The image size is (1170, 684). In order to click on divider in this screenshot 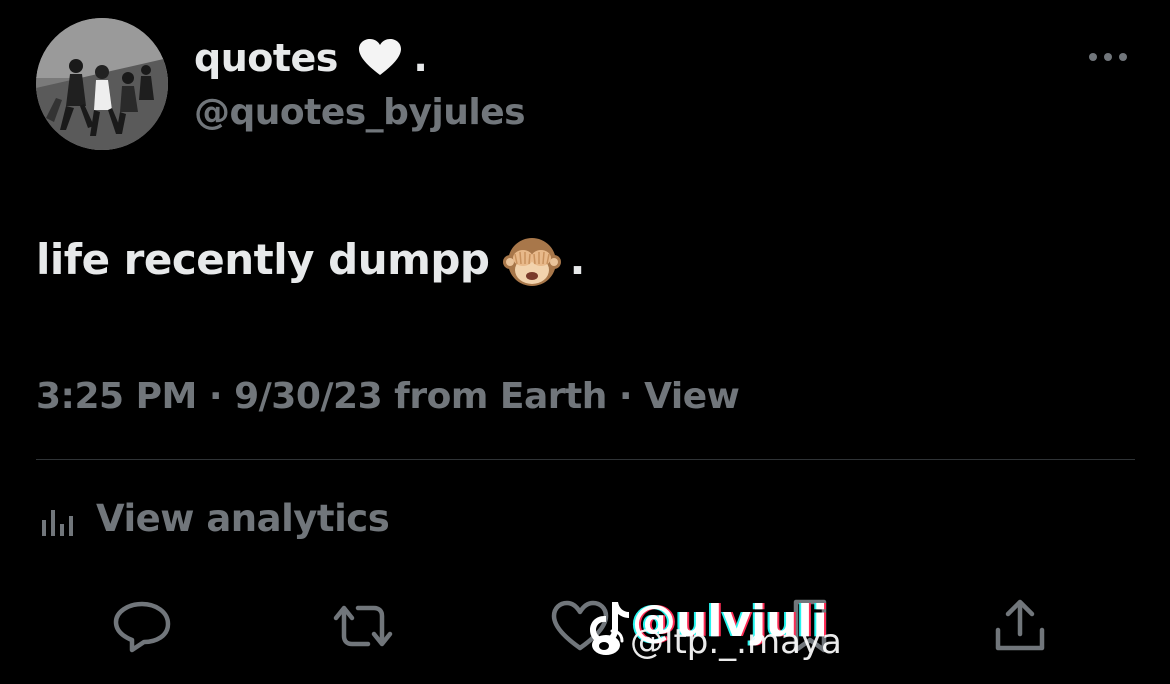, I will do `click(585, 459)`.